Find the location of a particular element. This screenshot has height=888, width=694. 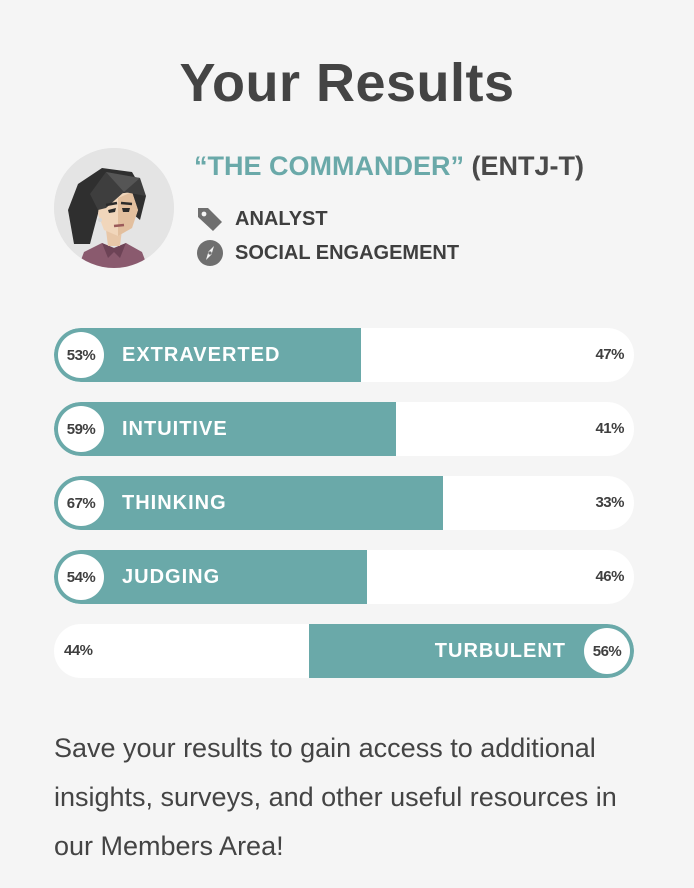

strategy-label: SOCIAL ENGAGEMENT is located at coordinates (347, 252).